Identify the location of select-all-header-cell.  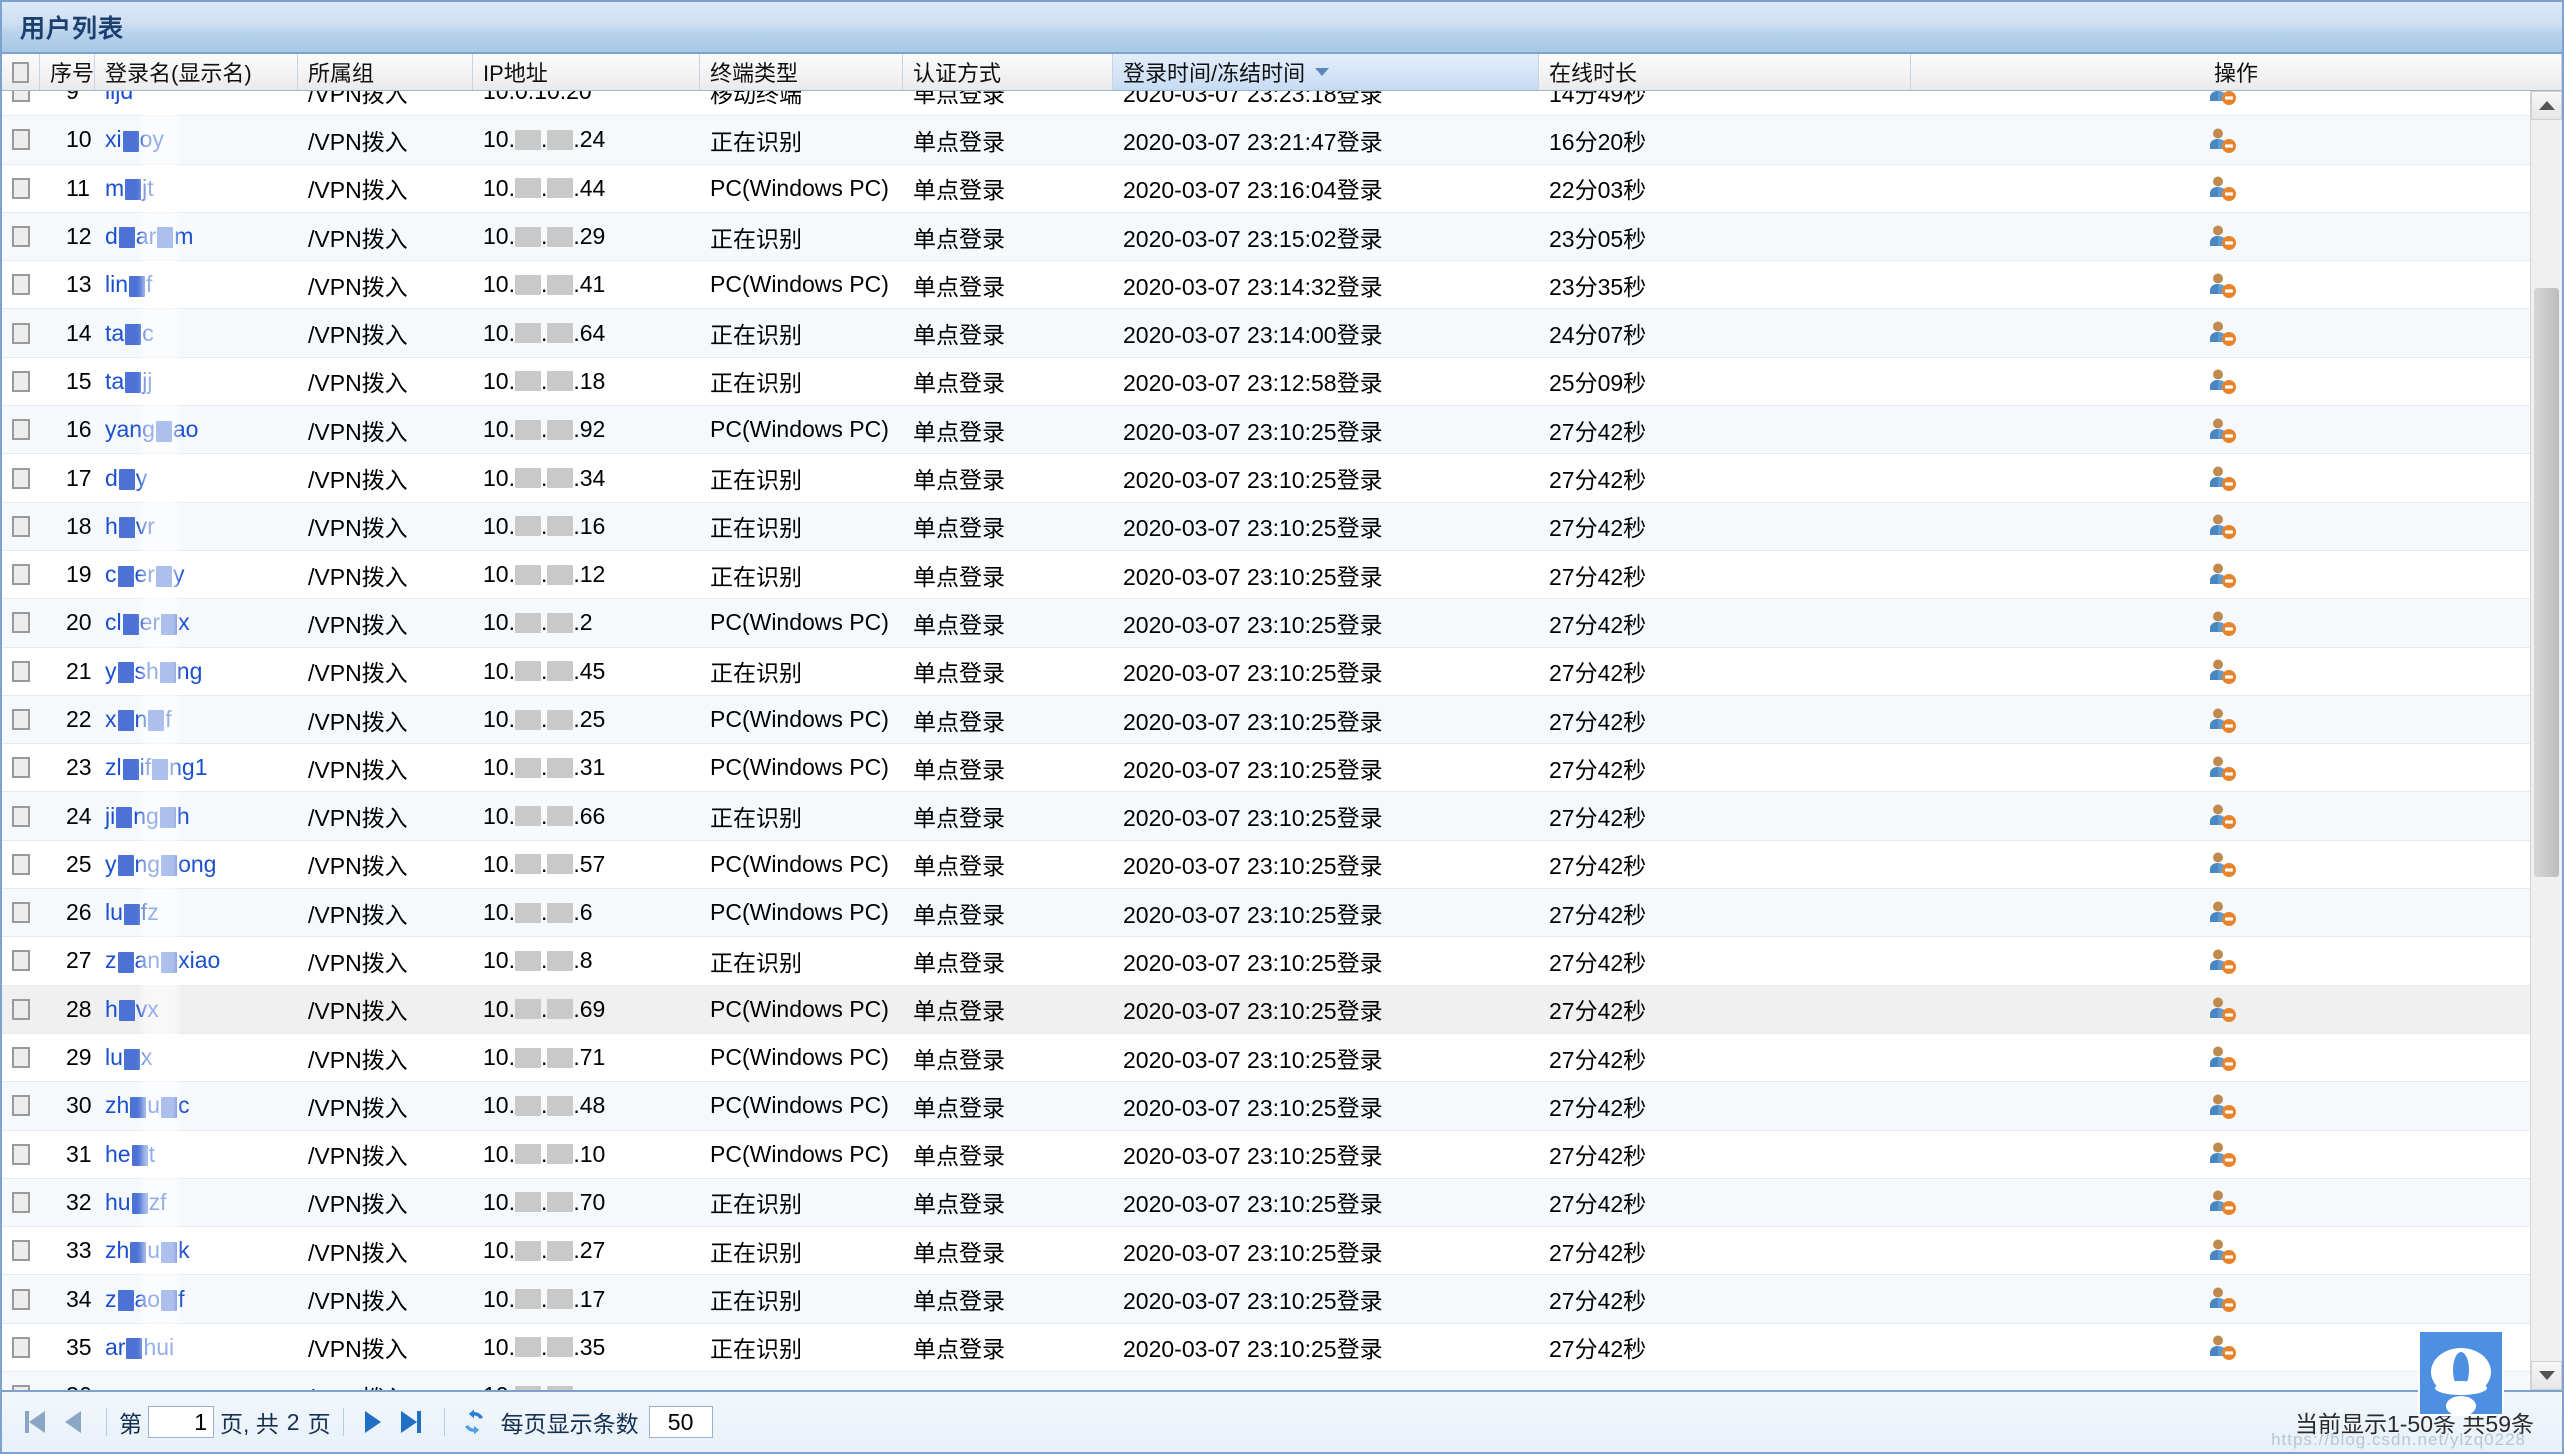
(21, 72).